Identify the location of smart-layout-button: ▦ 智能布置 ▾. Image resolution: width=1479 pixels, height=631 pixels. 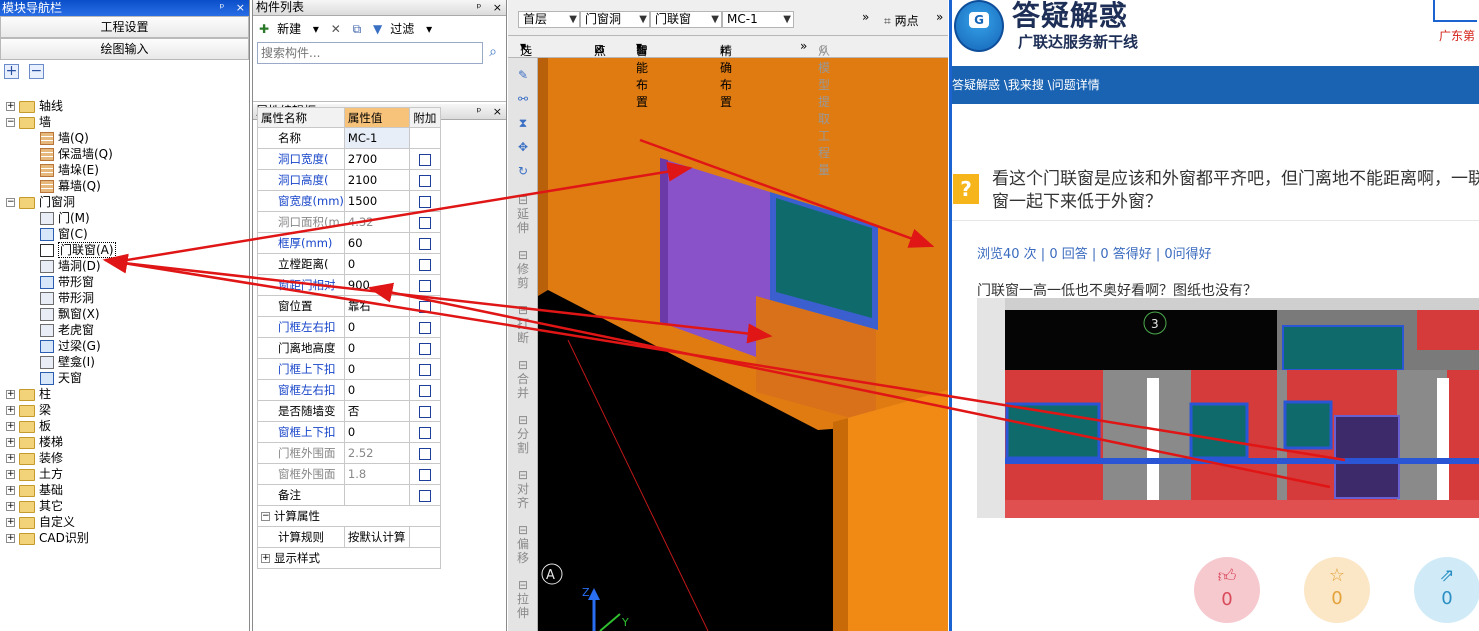
(642, 74).